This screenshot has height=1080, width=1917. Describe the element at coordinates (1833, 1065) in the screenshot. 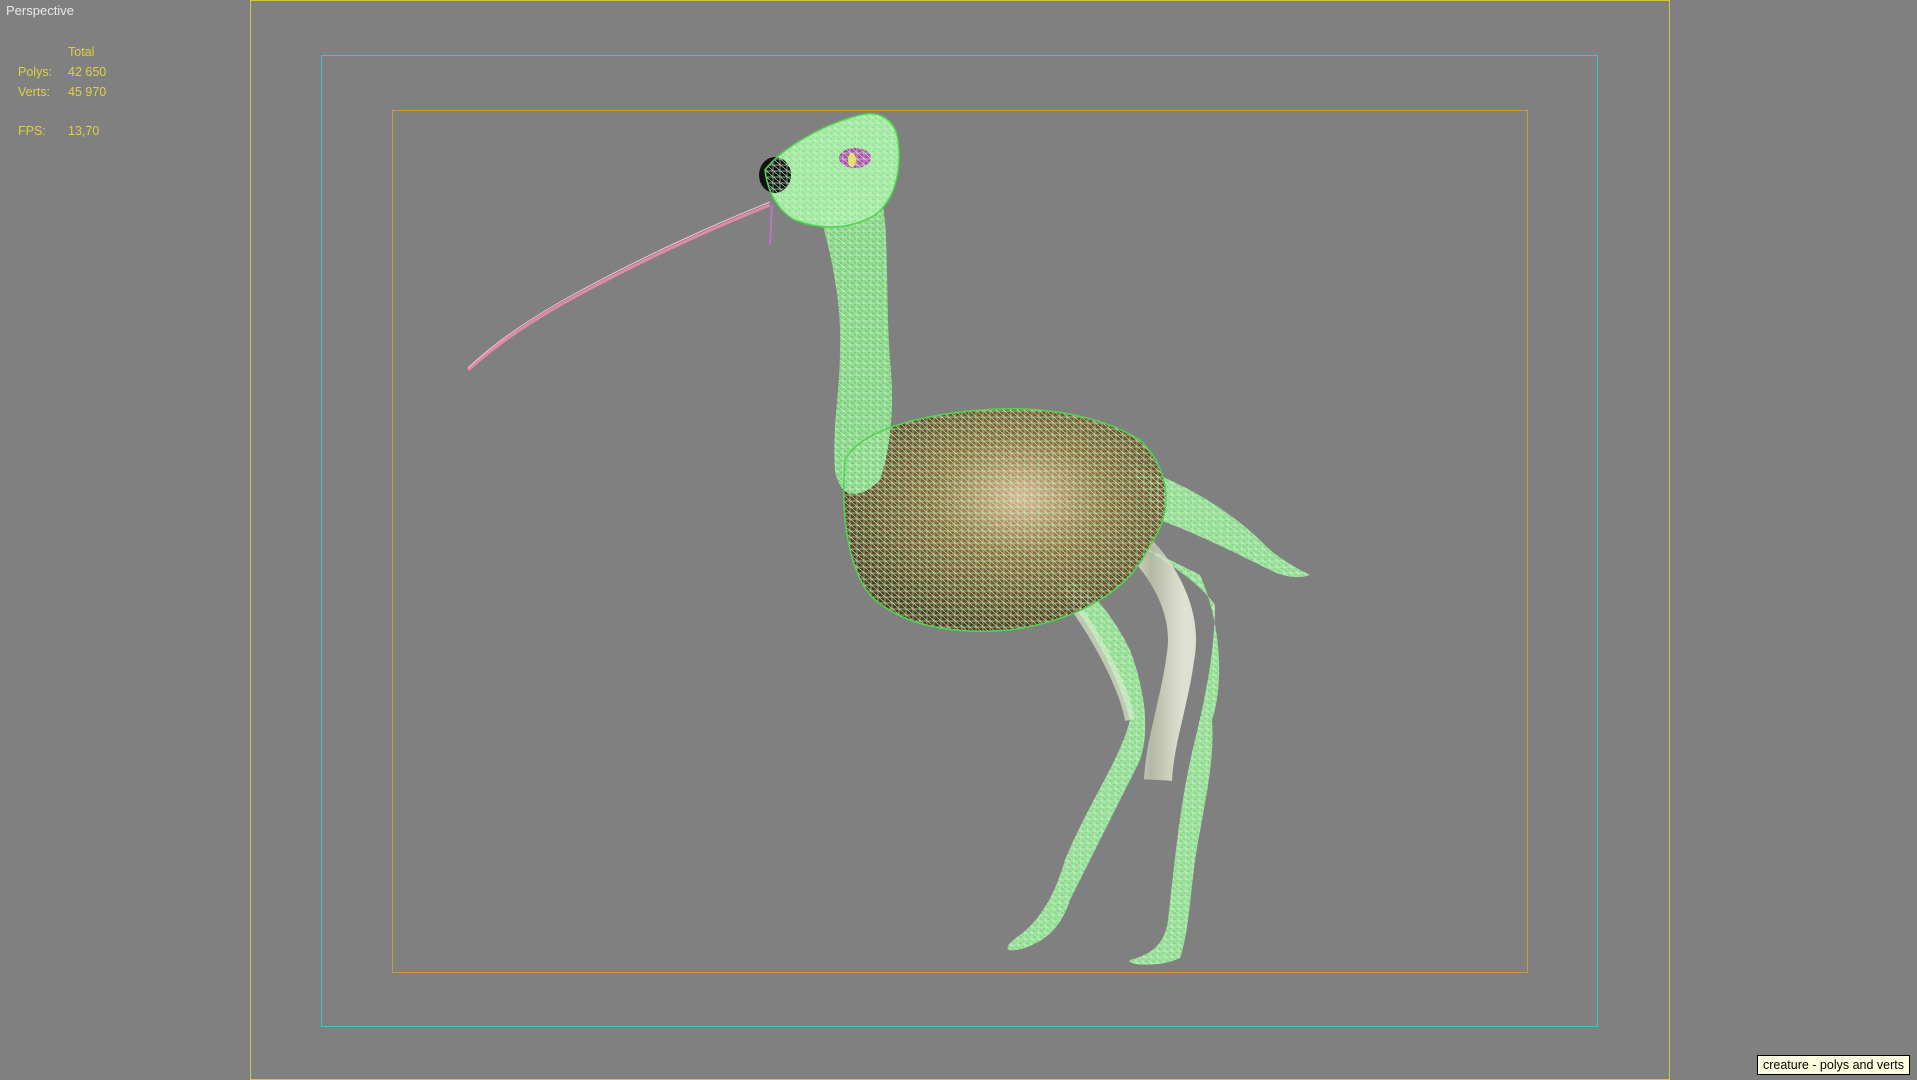

I see `object-tooltip: creature - polys and verts` at that location.